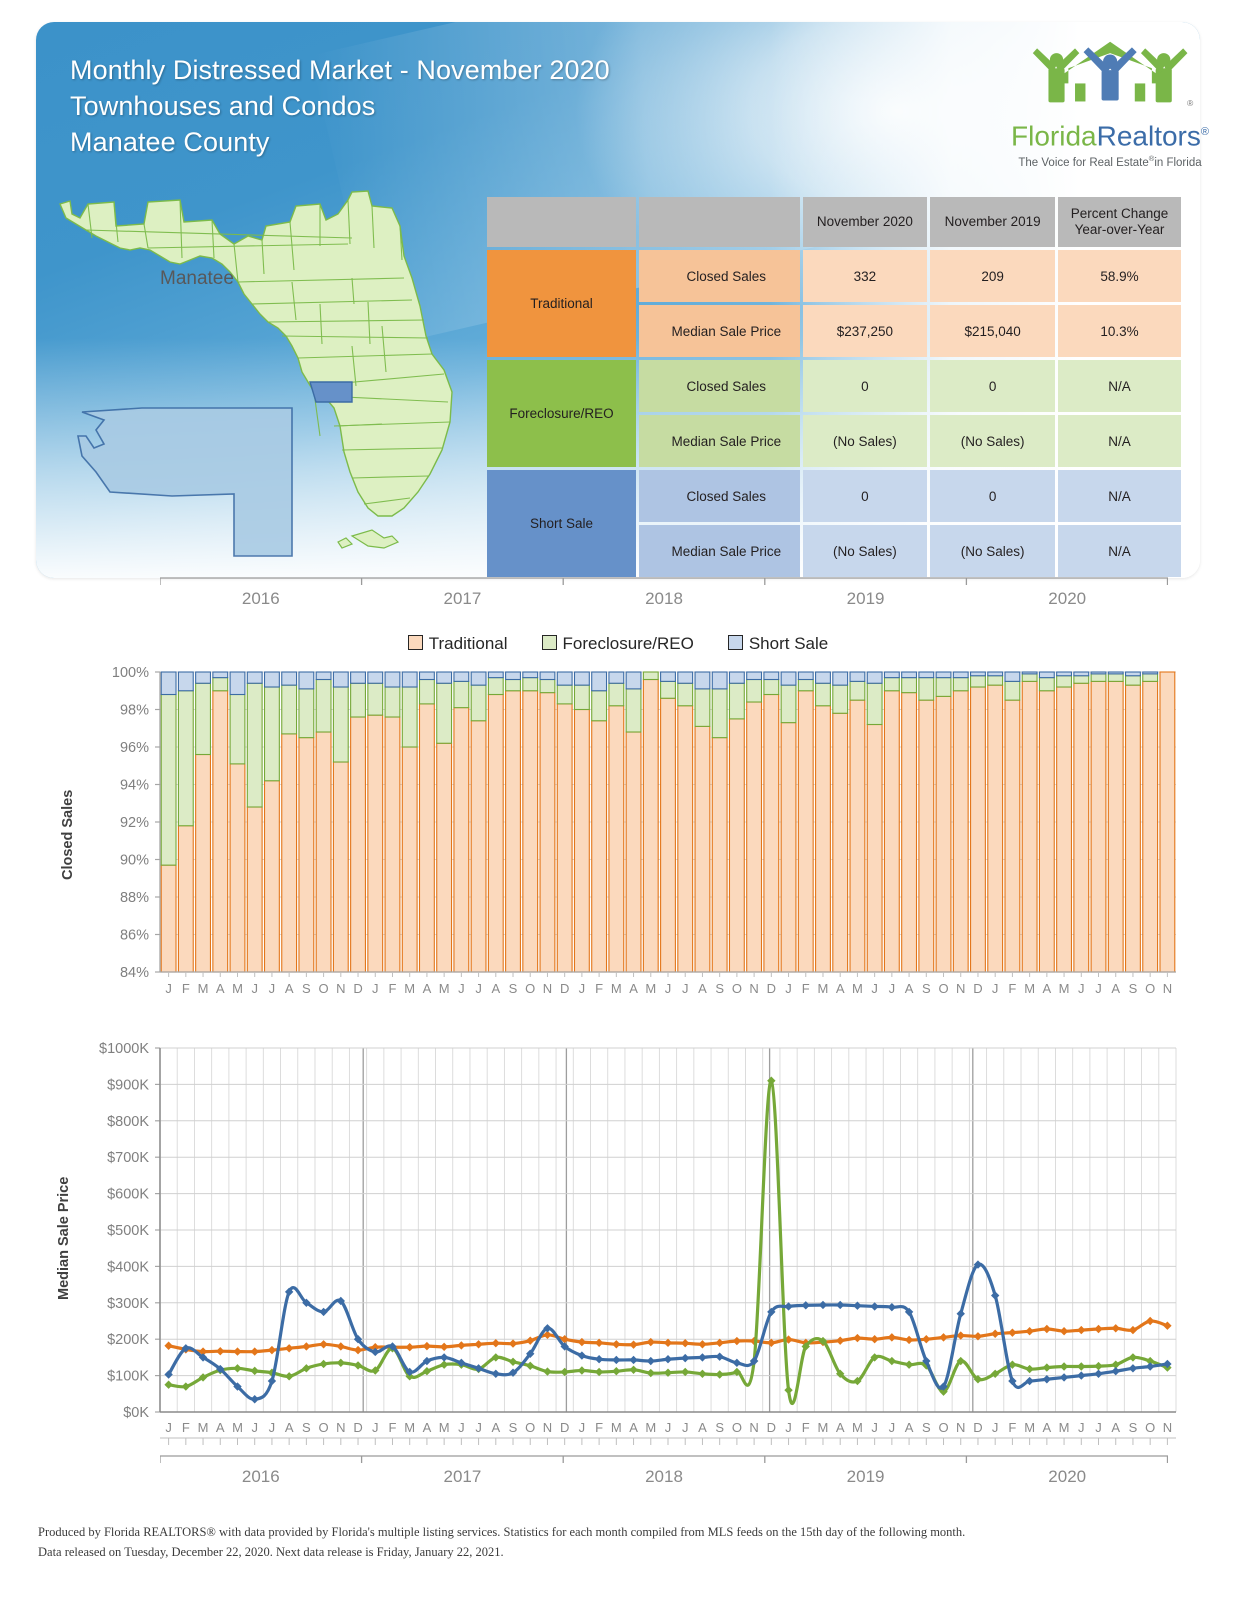 This screenshot has width=1236, height=1600. Describe the element at coordinates (128, 1085) in the screenshot. I see `y-tick-label: $900K` at that location.